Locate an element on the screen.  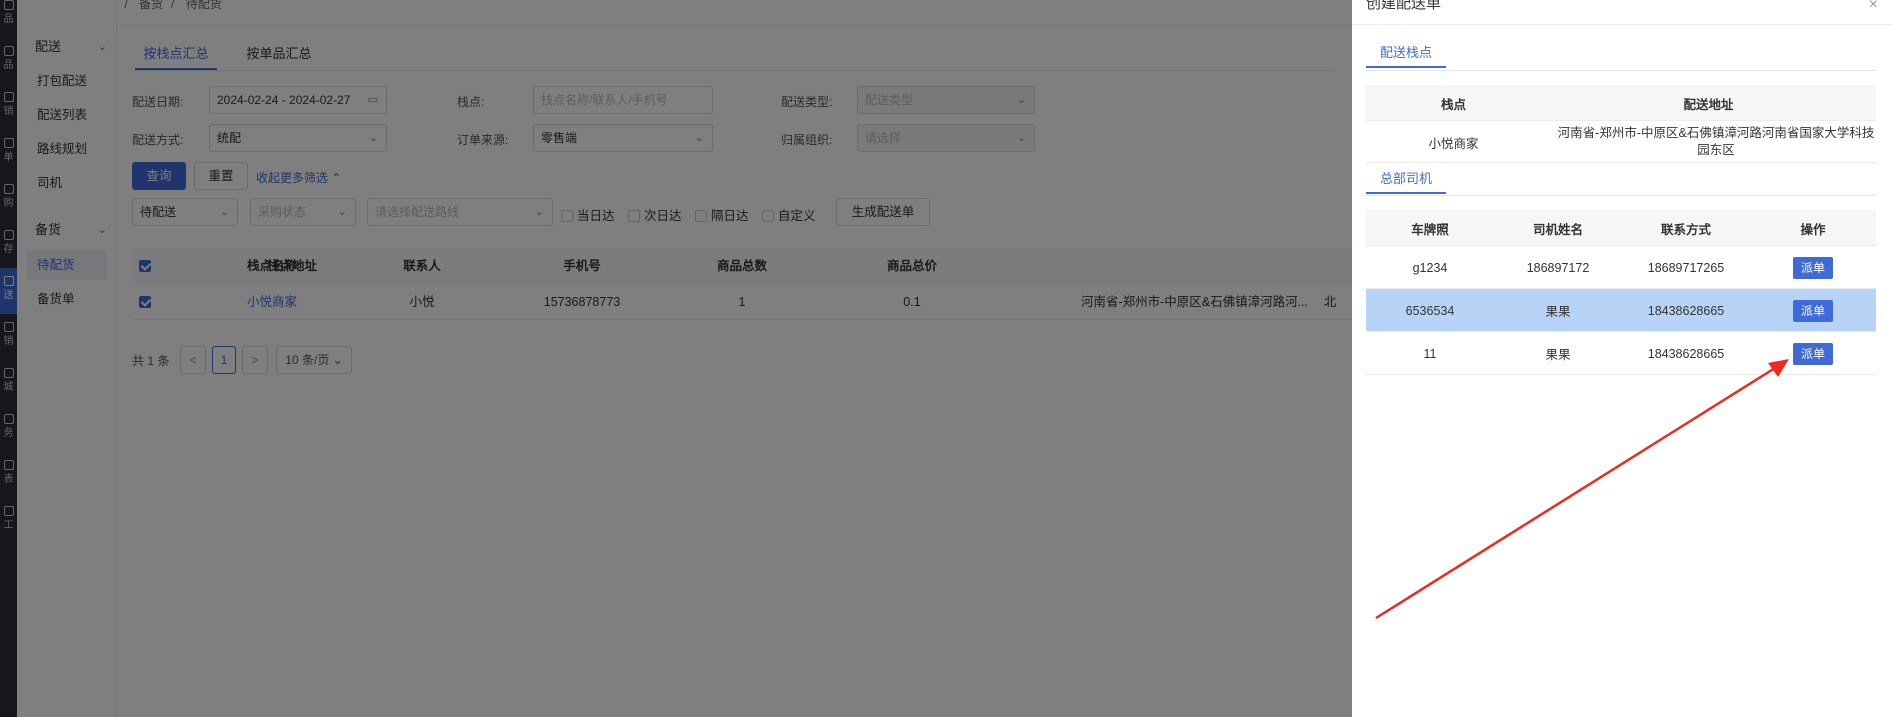
col-plate: 车牌照 is located at coordinates (1430, 229).